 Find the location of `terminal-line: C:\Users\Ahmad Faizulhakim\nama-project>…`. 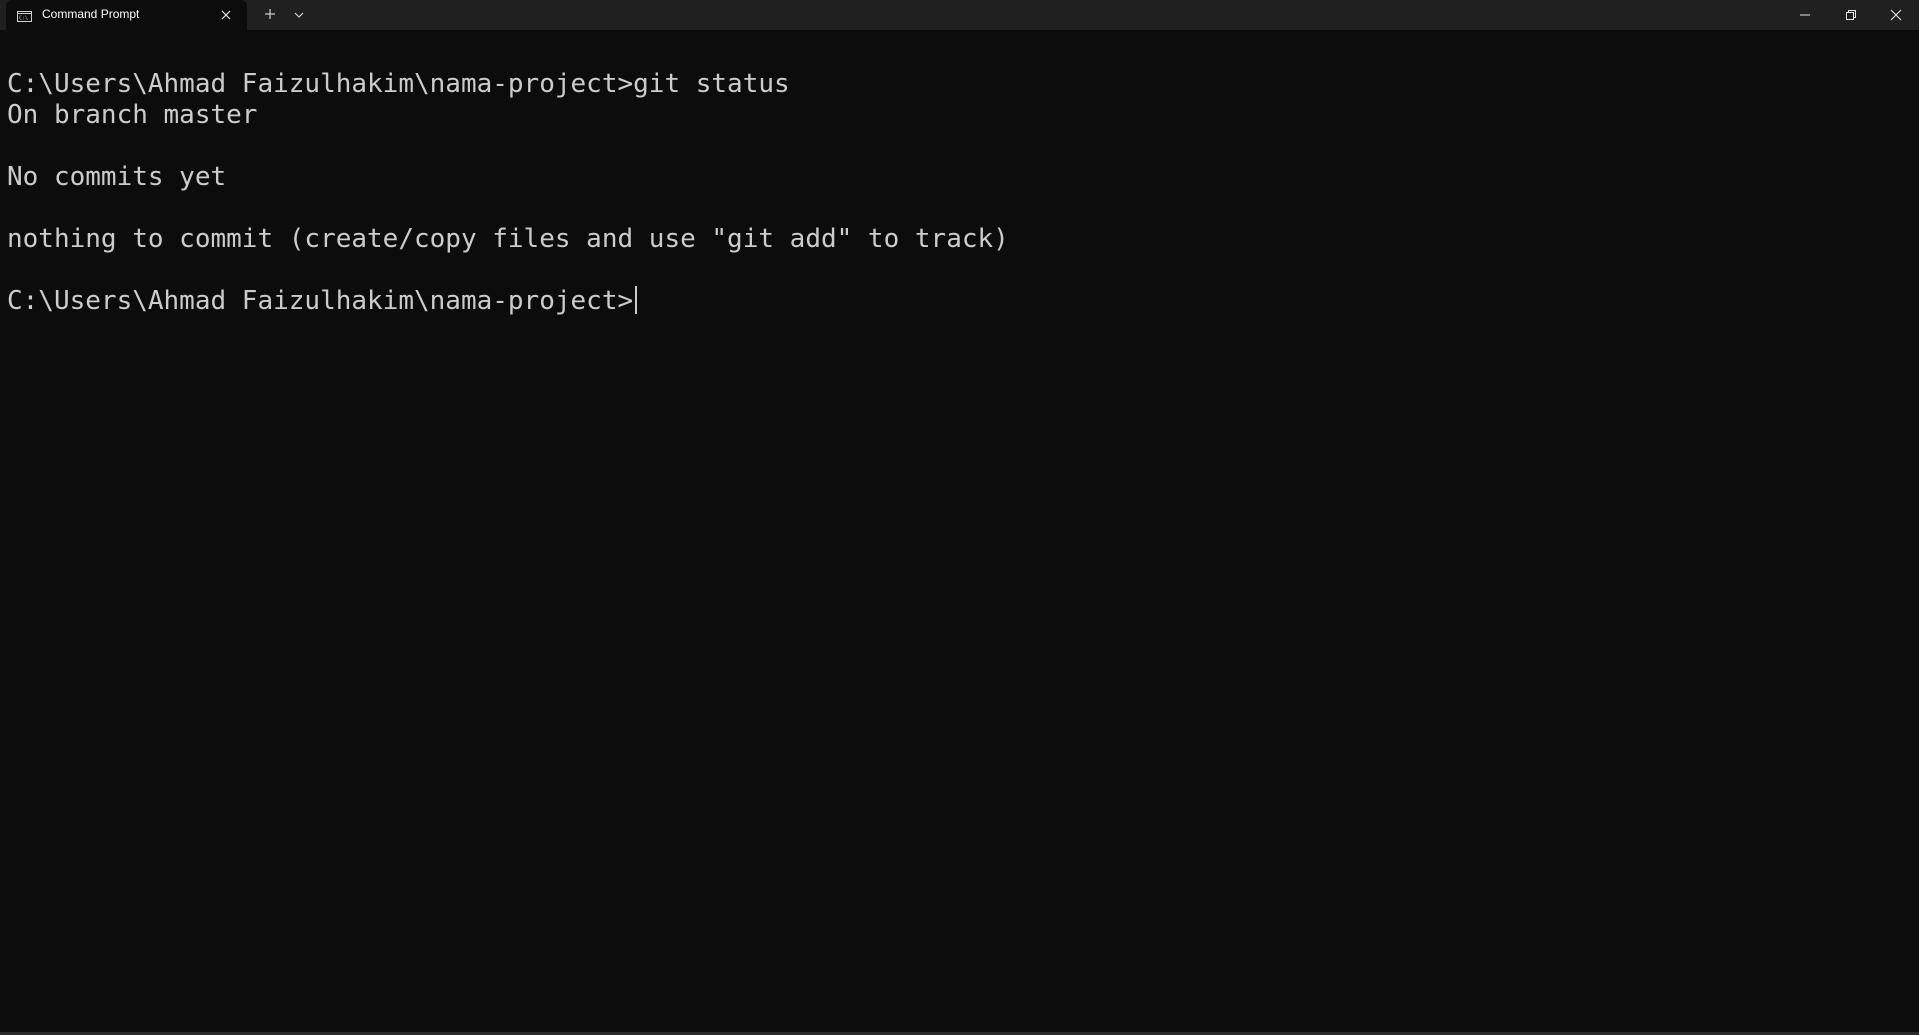

terminal-line: C:\Users\Ahmad Faizulhakim\nama-project>… is located at coordinates (398, 84).